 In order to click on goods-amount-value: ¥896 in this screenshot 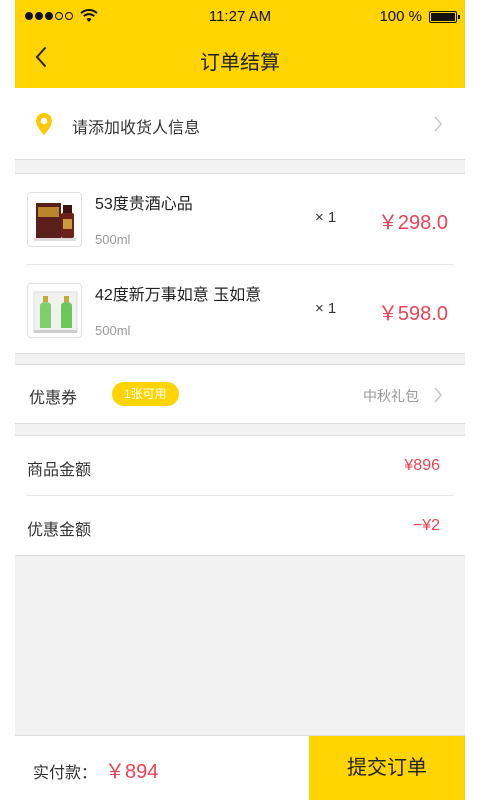, I will do `click(422, 465)`.